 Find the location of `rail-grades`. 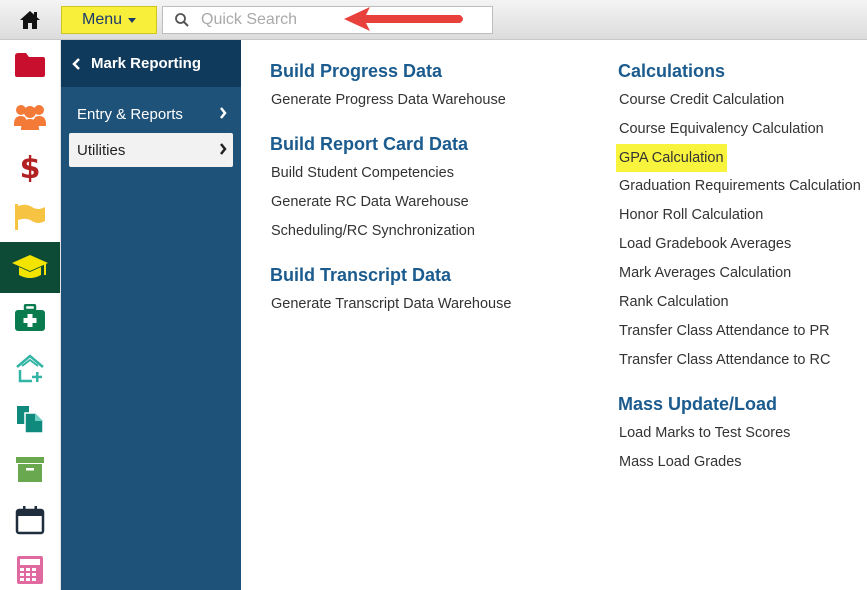

rail-grades is located at coordinates (30, 267).